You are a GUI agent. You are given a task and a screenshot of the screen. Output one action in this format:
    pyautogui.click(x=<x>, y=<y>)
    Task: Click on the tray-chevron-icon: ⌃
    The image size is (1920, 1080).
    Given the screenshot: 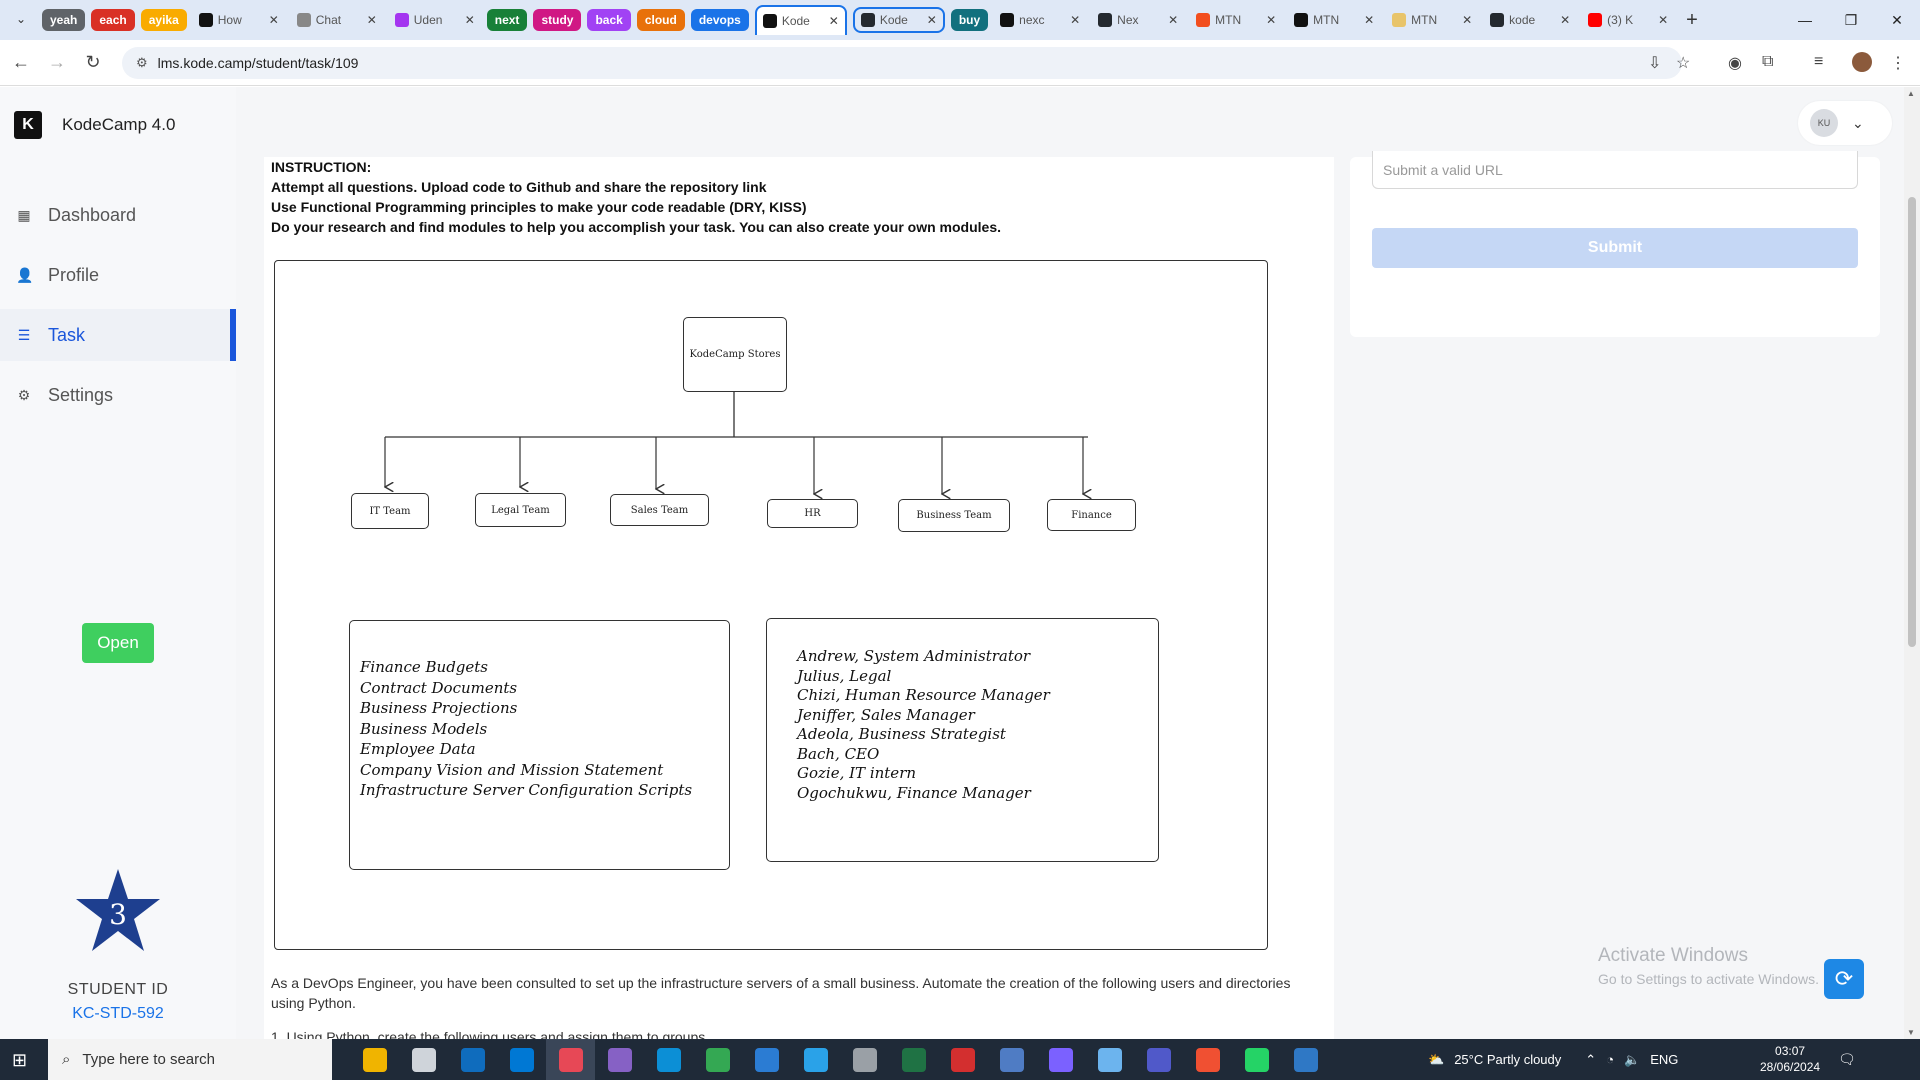 What is the action you would take?
    pyautogui.click(x=1590, y=1060)
    